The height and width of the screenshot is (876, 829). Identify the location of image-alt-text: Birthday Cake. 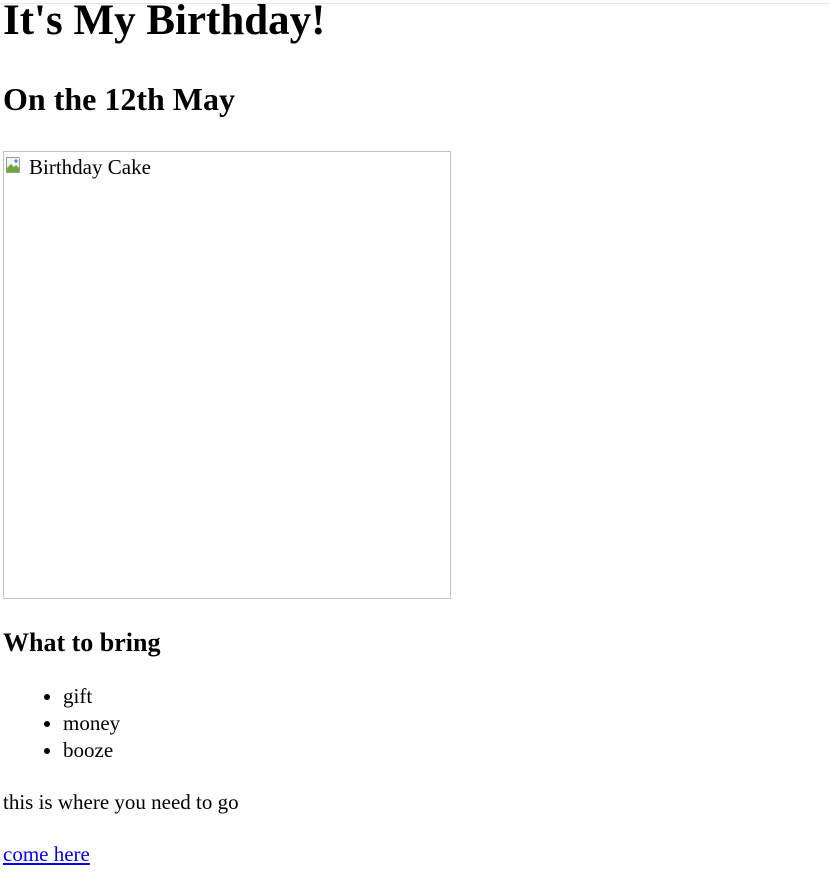
(90, 167).